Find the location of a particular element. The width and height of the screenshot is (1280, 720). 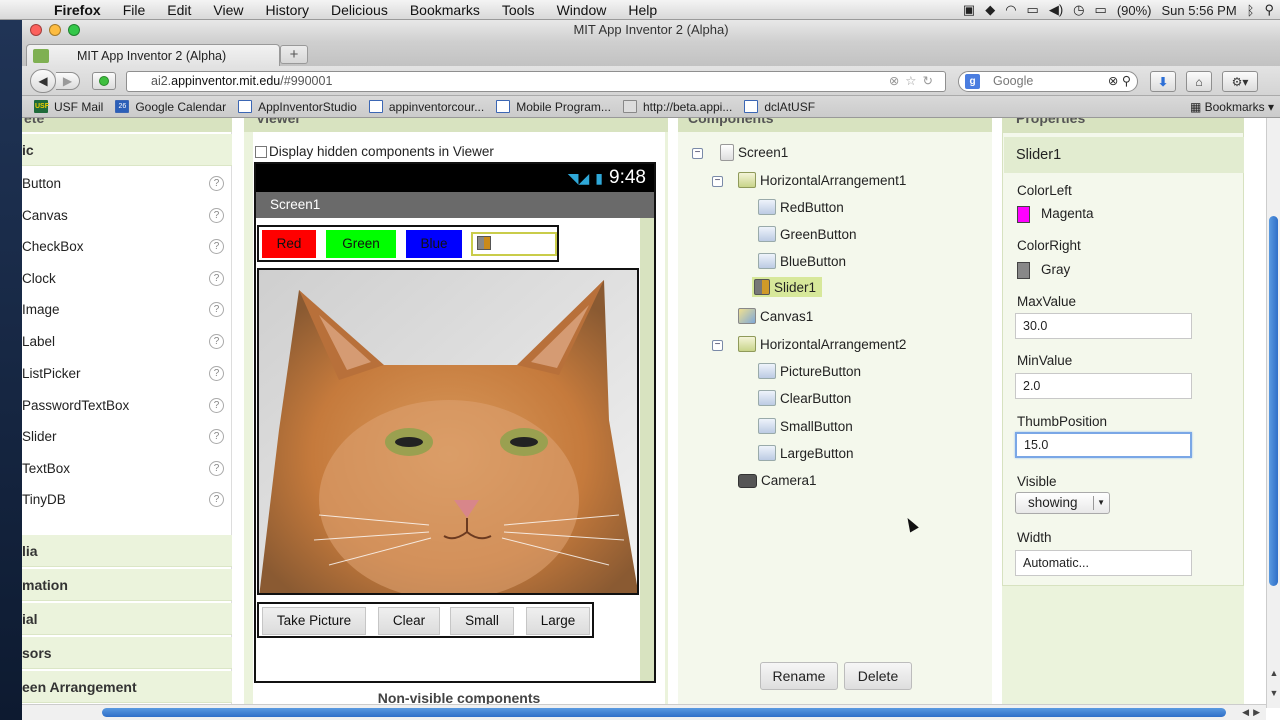

google-engine-icon: g is located at coordinates (972, 81).